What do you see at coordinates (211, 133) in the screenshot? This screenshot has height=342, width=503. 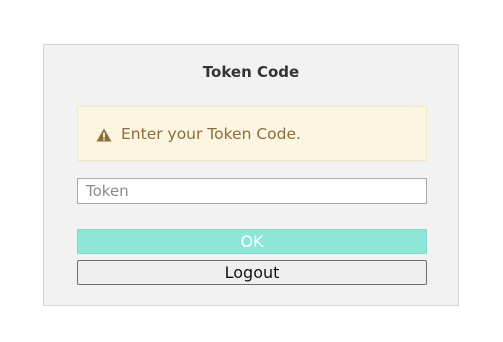 I see `alert-message: Enter your Token Code.` at bounding box center [211, 133].